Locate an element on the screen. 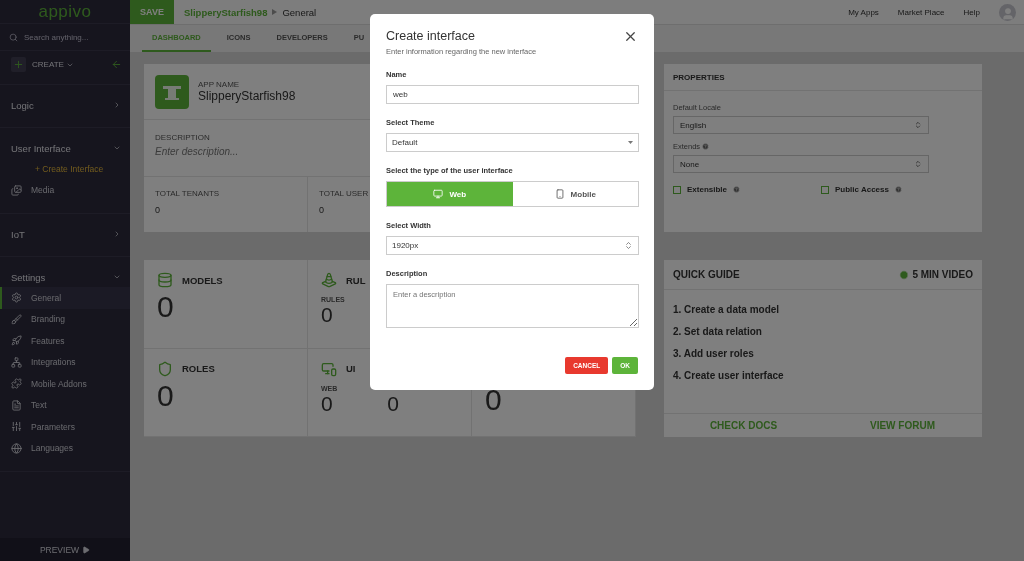 The height and width of the screenshot is (561, 1024). metric-title: ROLES is located at coordinates (198, 368).